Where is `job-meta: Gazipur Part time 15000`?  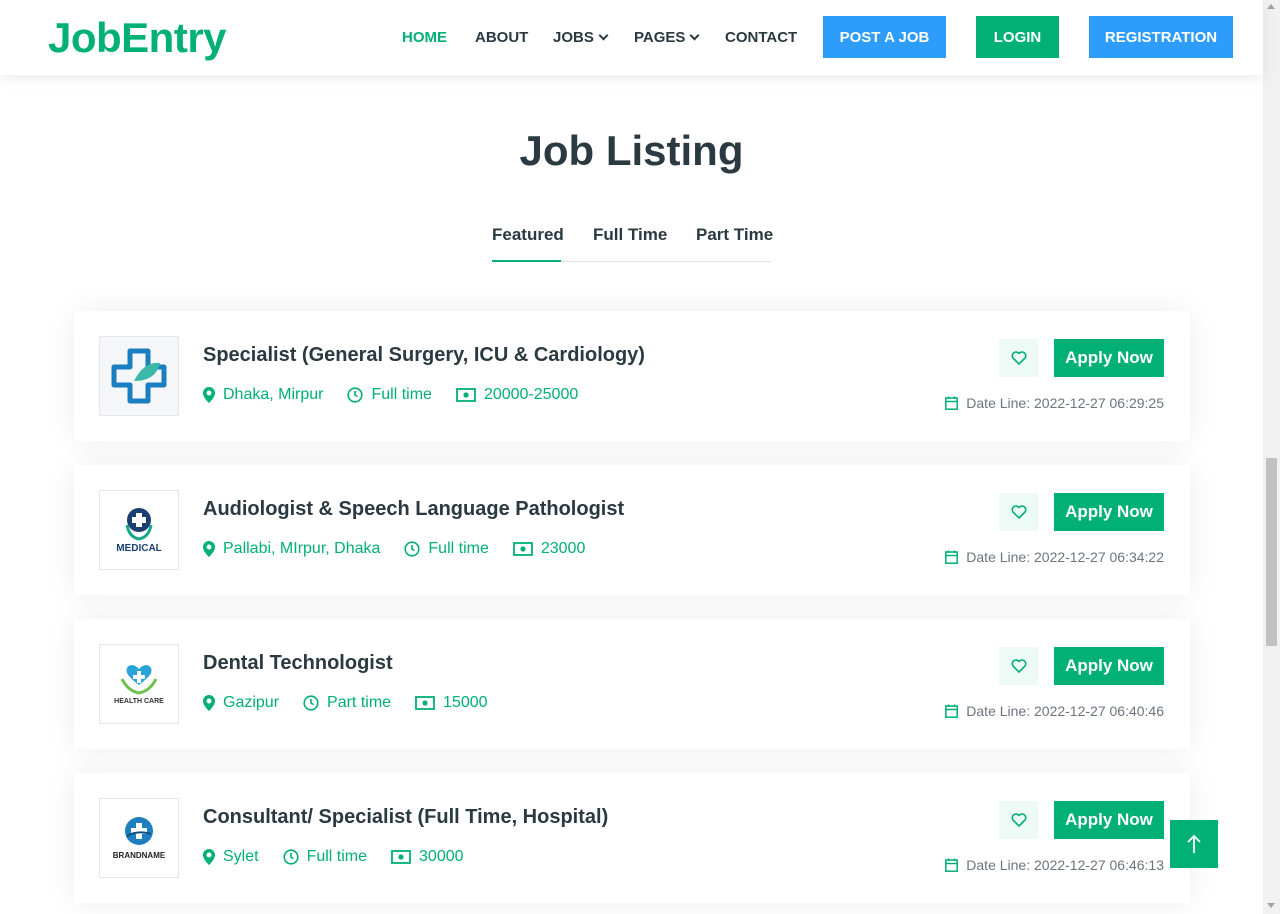
job-meta: Gazipur Part time 15000 is located at coordinates (357, 703).